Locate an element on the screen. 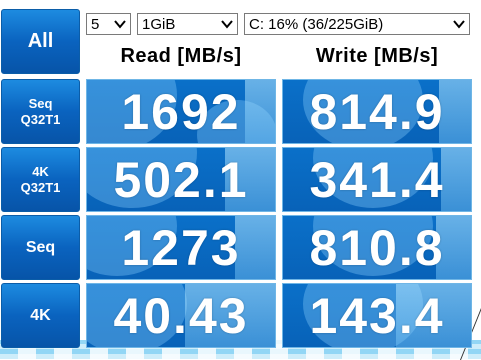  result-value: 814.9 is located at coordinates (377, 111).